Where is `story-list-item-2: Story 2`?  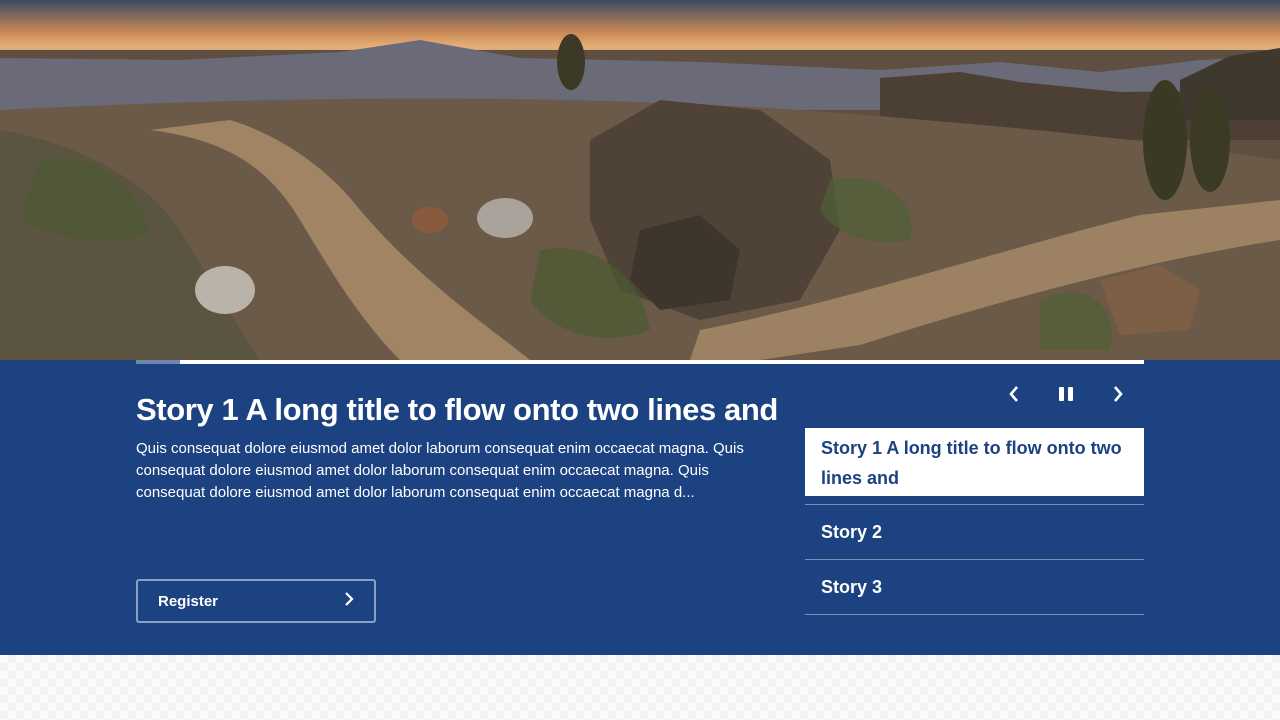
story-list-item-2: Story 2 is located at coordinates (974, 532).